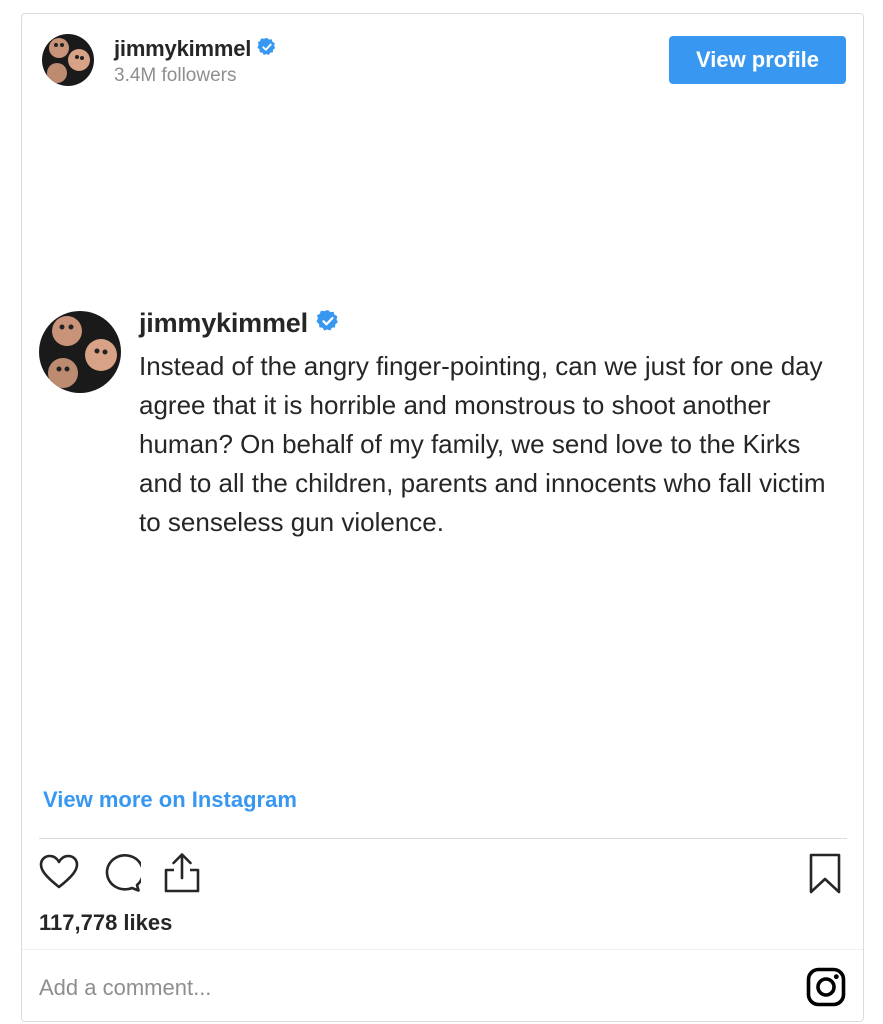 The width and height of the screenshot is (883, 1024). Describe the element at coordinates (182, 49) in the screenshot. I see `header-username: jimmykimmel` at that location.